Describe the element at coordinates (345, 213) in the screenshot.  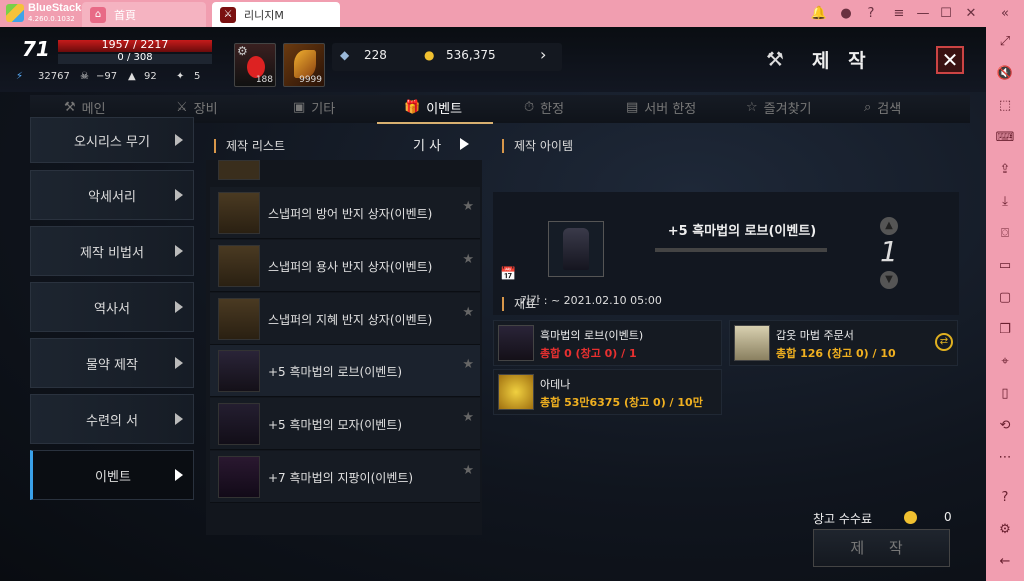
I see `list-item: 스냅퍼의 방어 반지 상자(이벤트) ★` at that location.